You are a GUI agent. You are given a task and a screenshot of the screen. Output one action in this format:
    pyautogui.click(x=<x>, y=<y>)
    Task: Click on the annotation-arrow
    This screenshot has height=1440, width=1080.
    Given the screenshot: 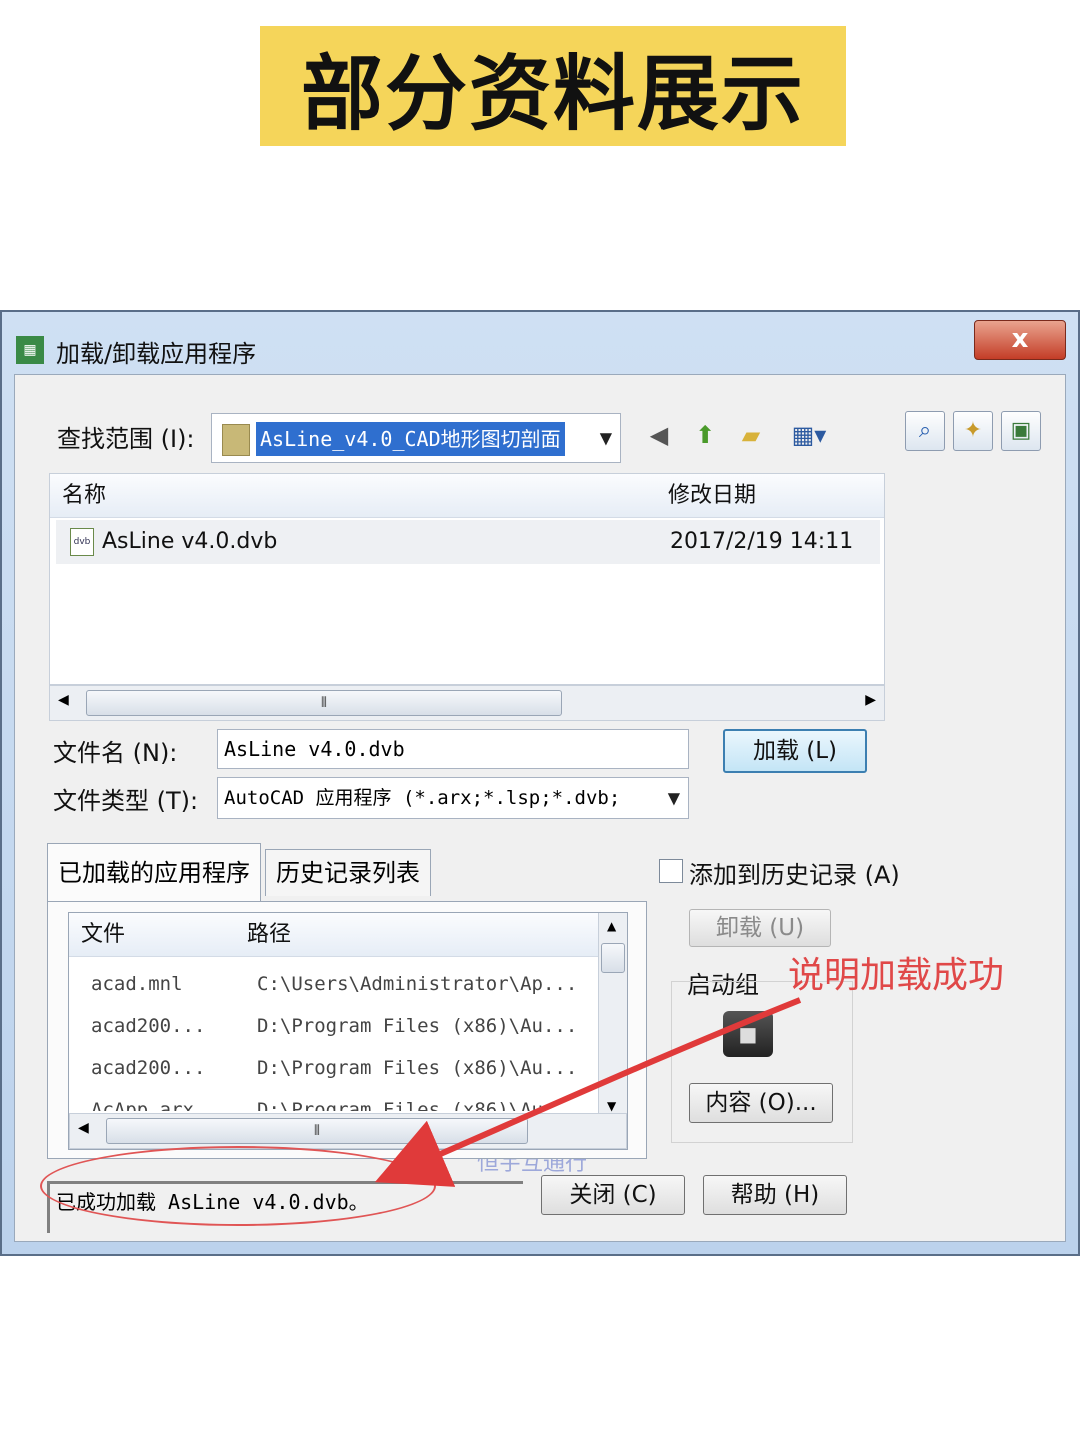 What is the action you would take?
    pyautogui.click(x=588, y=1092)
    